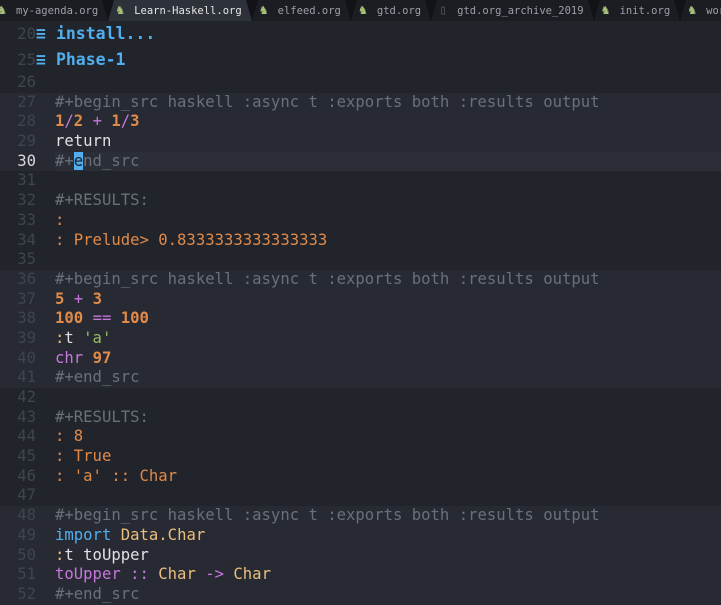  I want to click on token-res: : 'a' :: Char, so click(116, 475).